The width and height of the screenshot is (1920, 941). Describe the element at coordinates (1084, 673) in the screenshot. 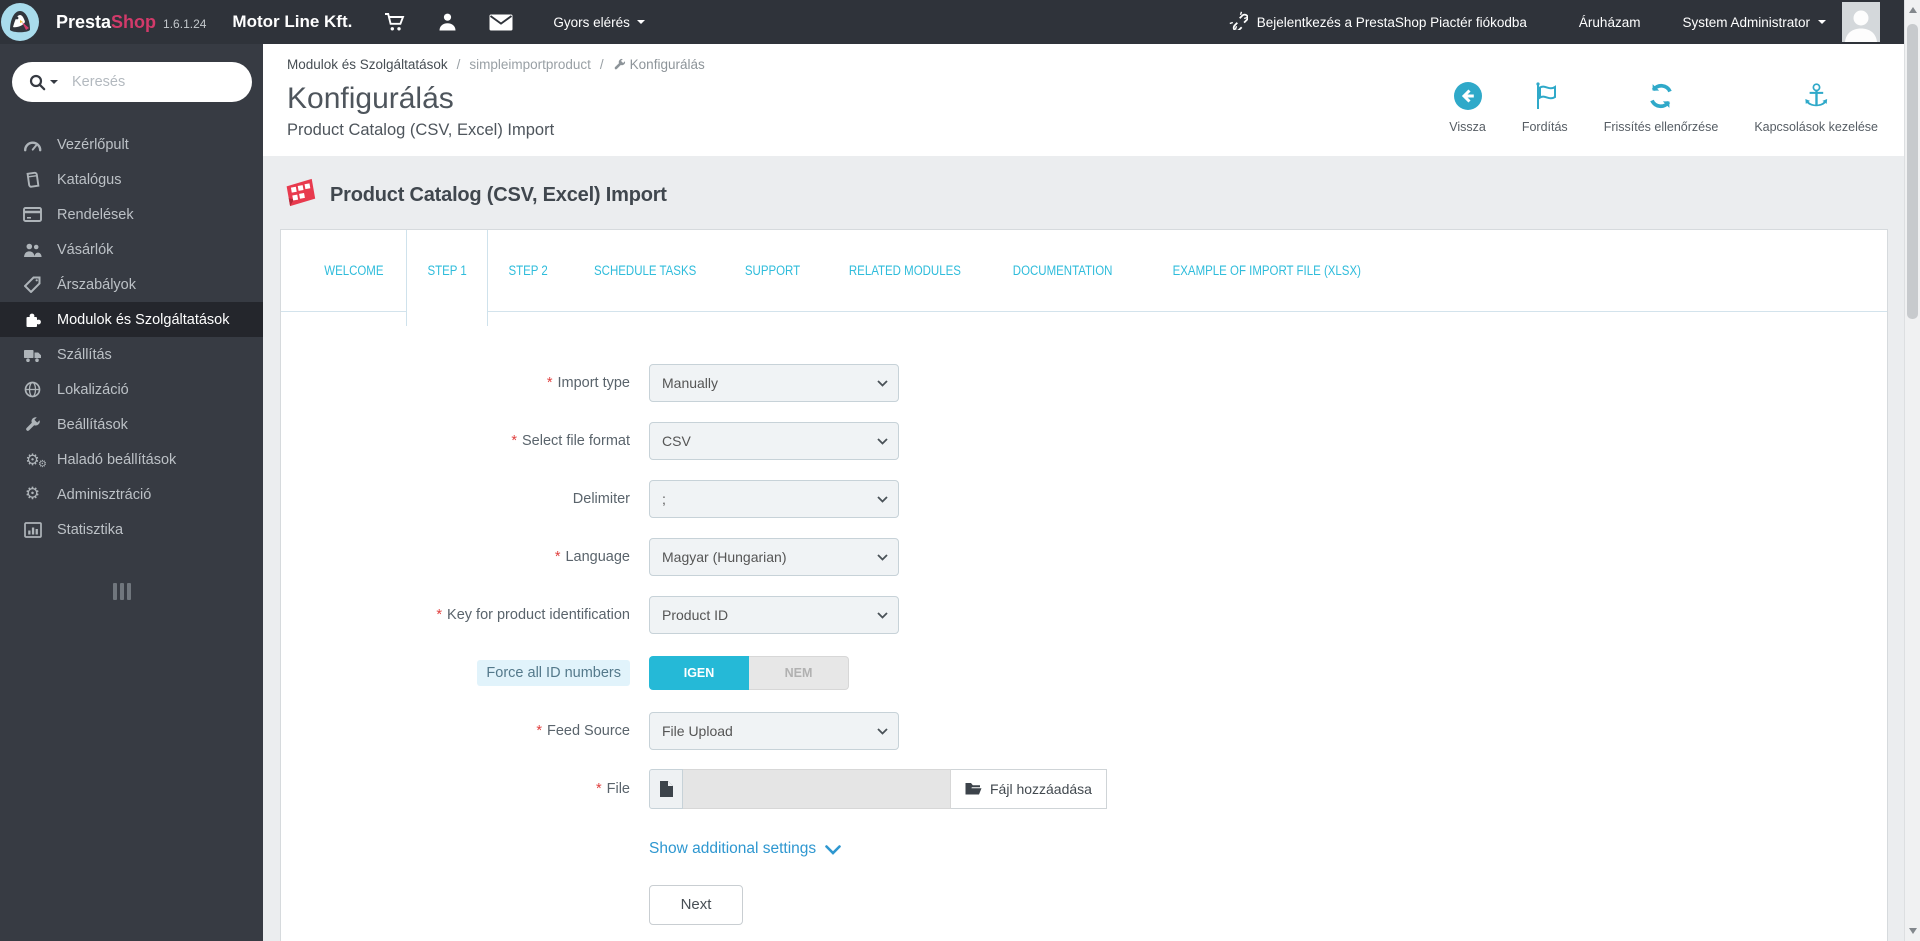

I see `form-row-force-ids: Force all ID numbers IGEN NEM` at that location.